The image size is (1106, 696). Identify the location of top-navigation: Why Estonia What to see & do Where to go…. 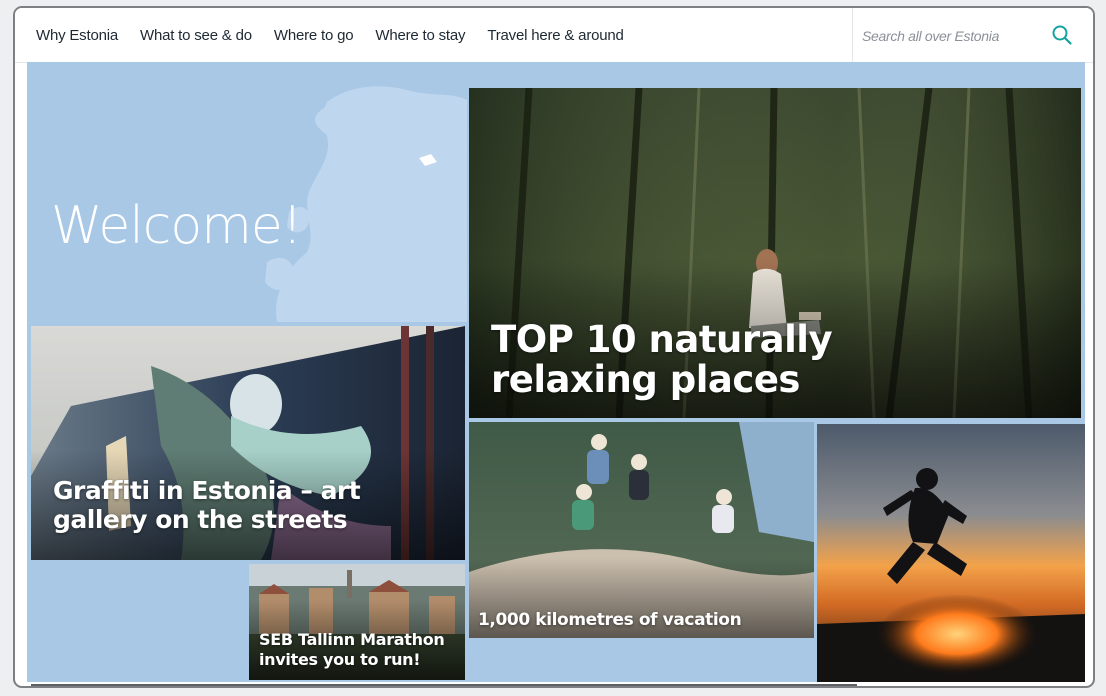
(554, 35).